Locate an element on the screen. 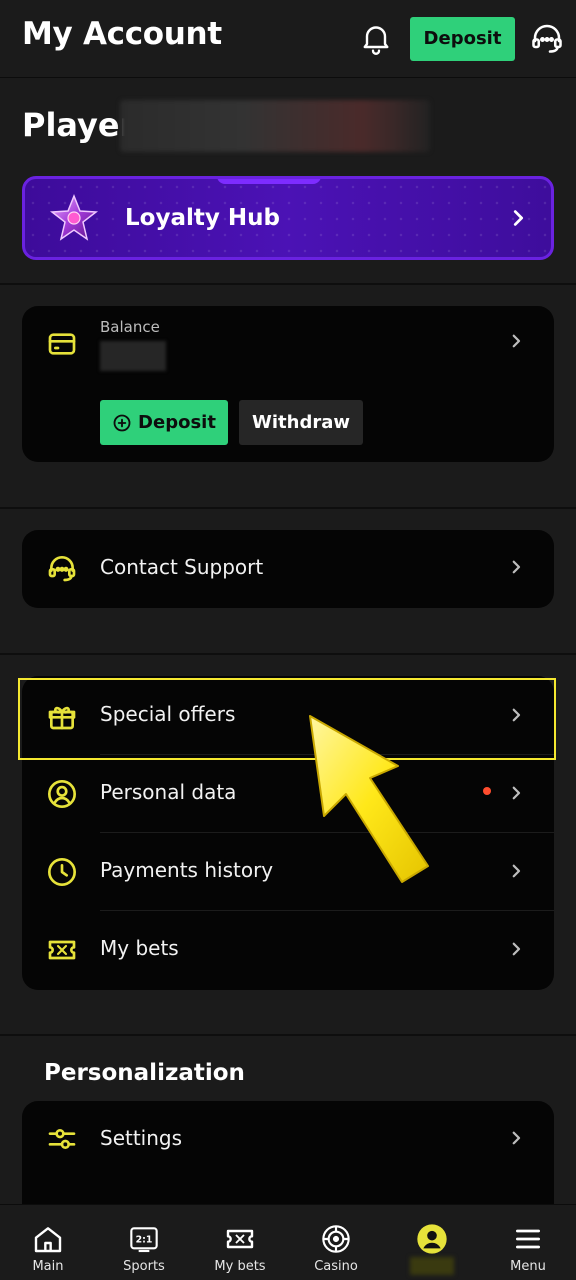 The image size is (576, 1280). svg-text: 2:1 is located at coordinates (144, 1239).